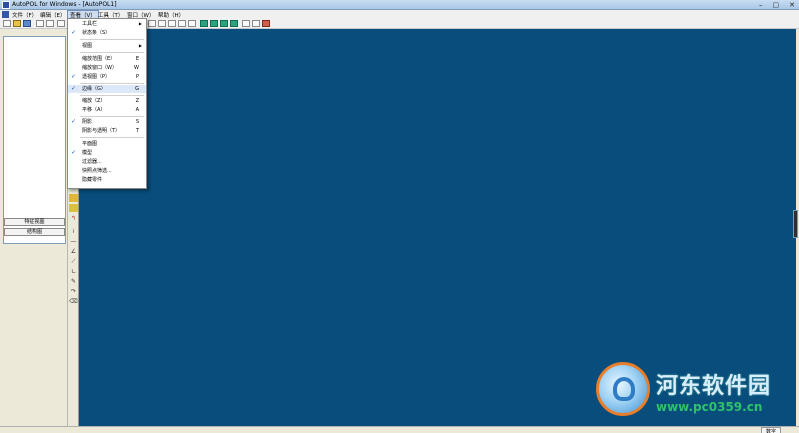 This screenshot has width=799, height=433. Describe the element at coordinates (107, 101) in the screenshot. I see `menu-item-zoom: 缩放（Z） Z` at that location.